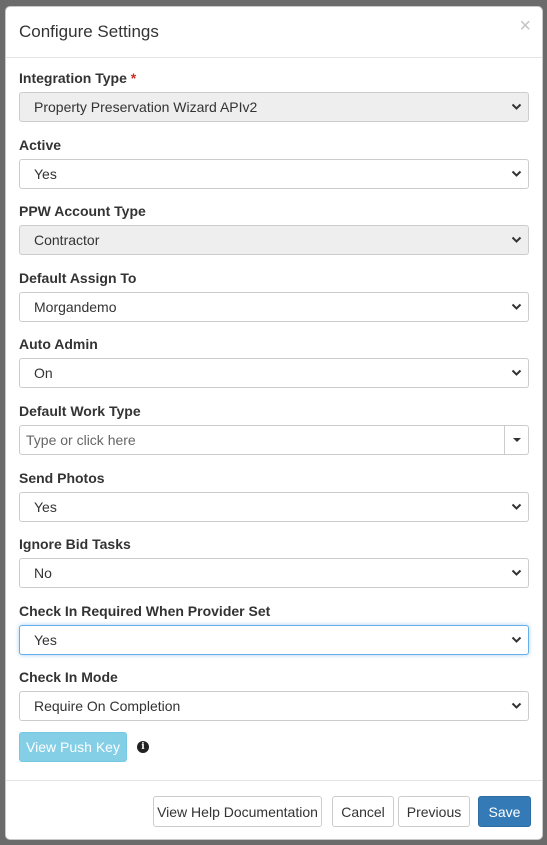 This screenshot has width=547, height=845. I want to click on ppw-account-type-select: Contractor, so click(274, 240).